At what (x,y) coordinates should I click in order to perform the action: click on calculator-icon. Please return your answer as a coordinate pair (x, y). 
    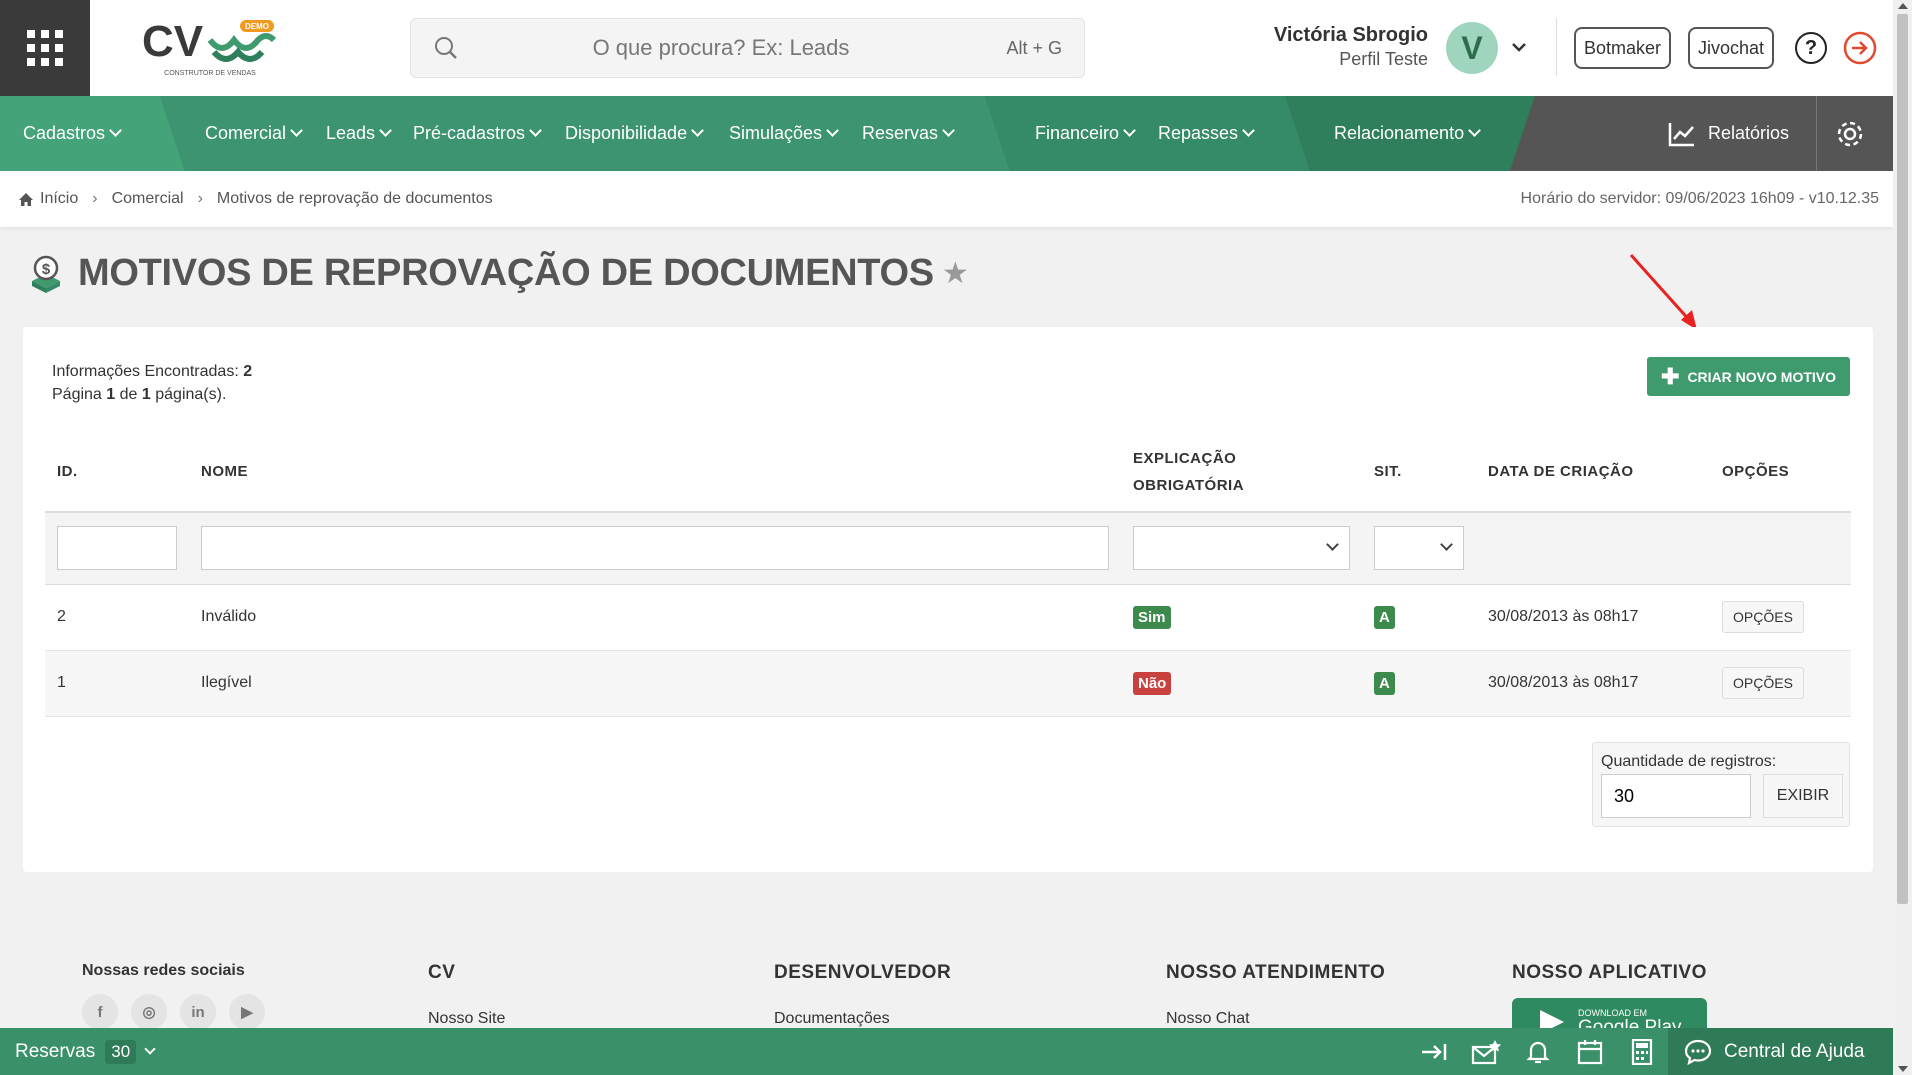
    Looking at the image, I should click on (1642, 1051).